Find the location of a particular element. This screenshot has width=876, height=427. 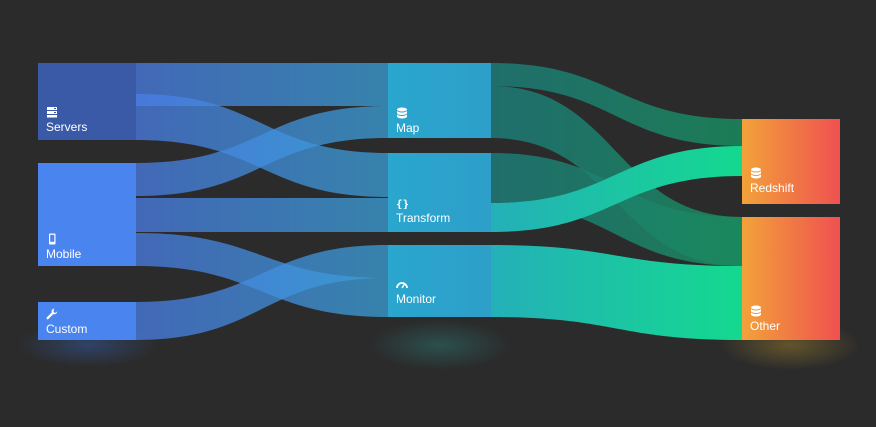

flow-mobile-transform is located at coordinates (262, 215).